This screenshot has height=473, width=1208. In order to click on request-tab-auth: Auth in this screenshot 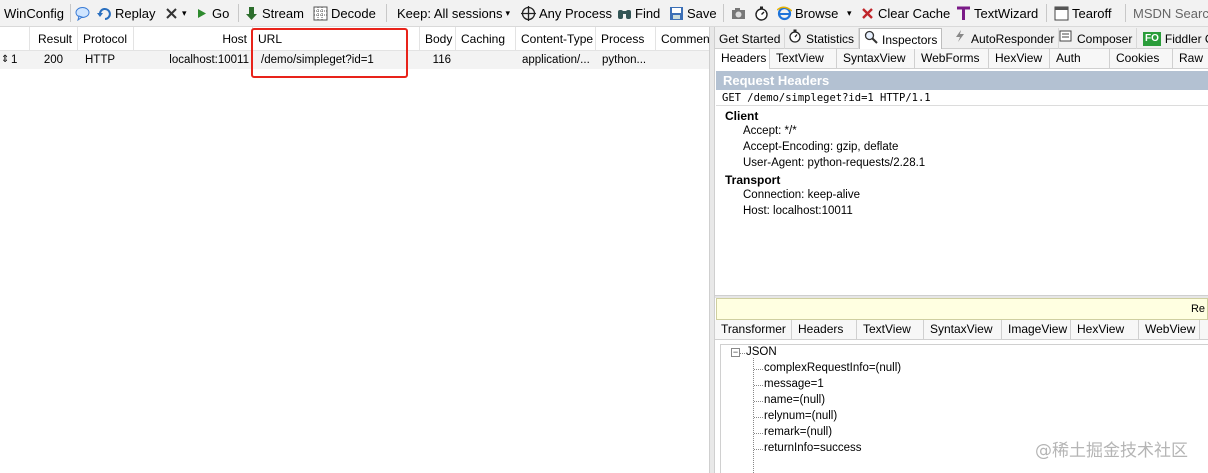, I will do `click(1080, 59)`.